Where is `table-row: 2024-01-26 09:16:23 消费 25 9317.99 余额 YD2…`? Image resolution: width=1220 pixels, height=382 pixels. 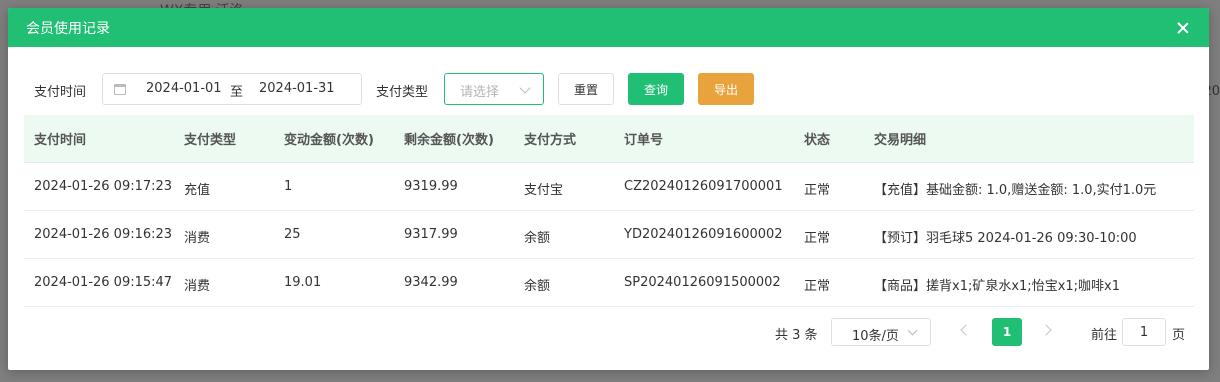 table-row: 2024-01-26 09:16:23 消费 25 9317.99 余额 YD2… is located at coordinates (609, 235).